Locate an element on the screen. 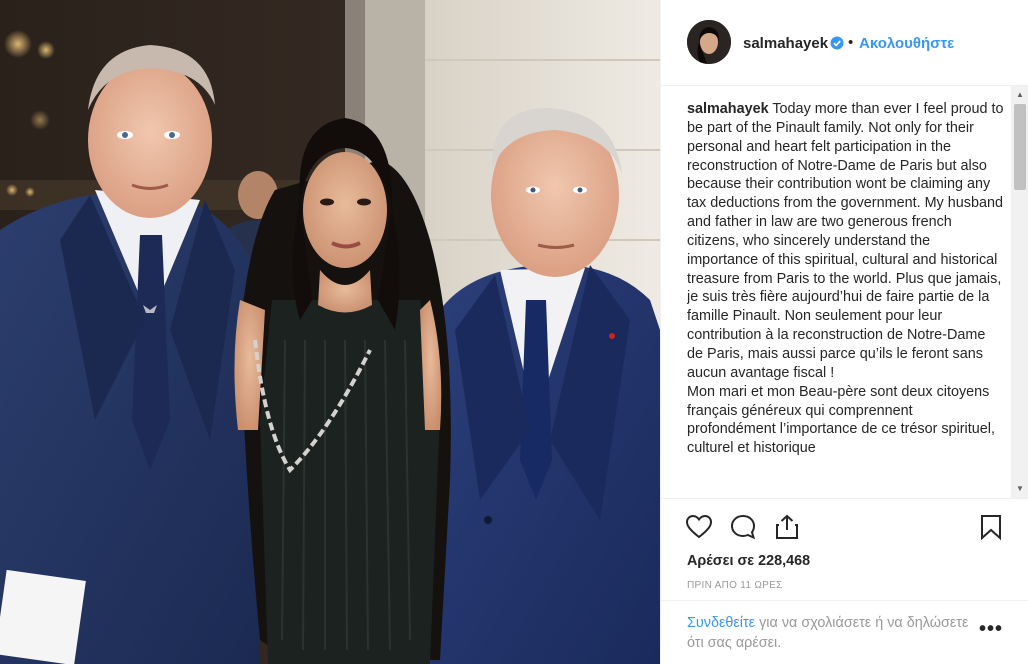  scroll-up-arrow-icon: ▲ is located at coordinates (1019, 95).